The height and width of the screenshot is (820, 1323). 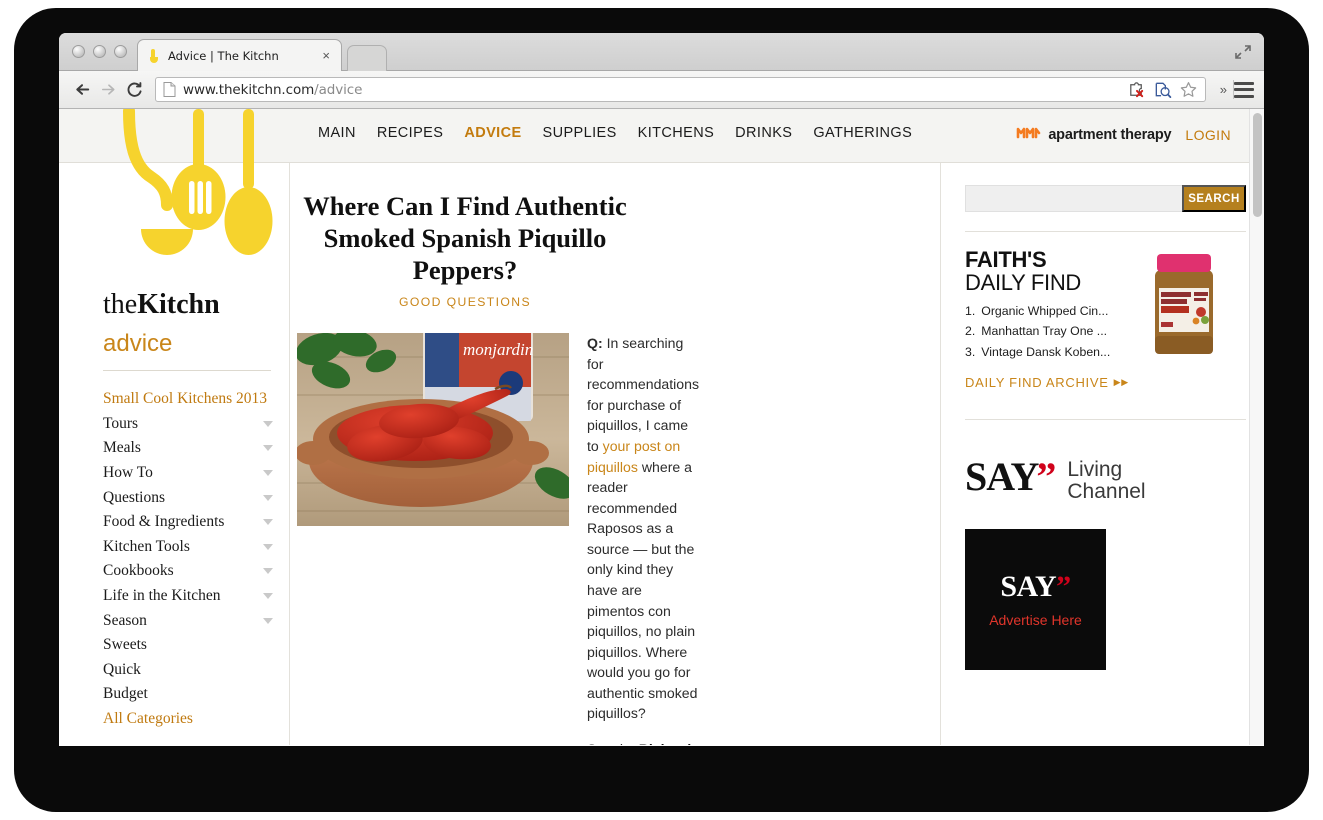 I want to click on url-host: www.thekitchn.com, so click(x=249, y=89).